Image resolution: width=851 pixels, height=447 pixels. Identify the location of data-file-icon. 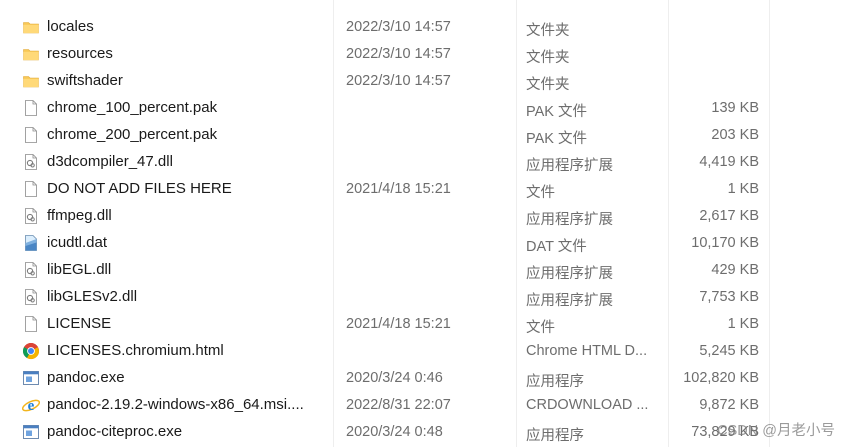
(31, 243).